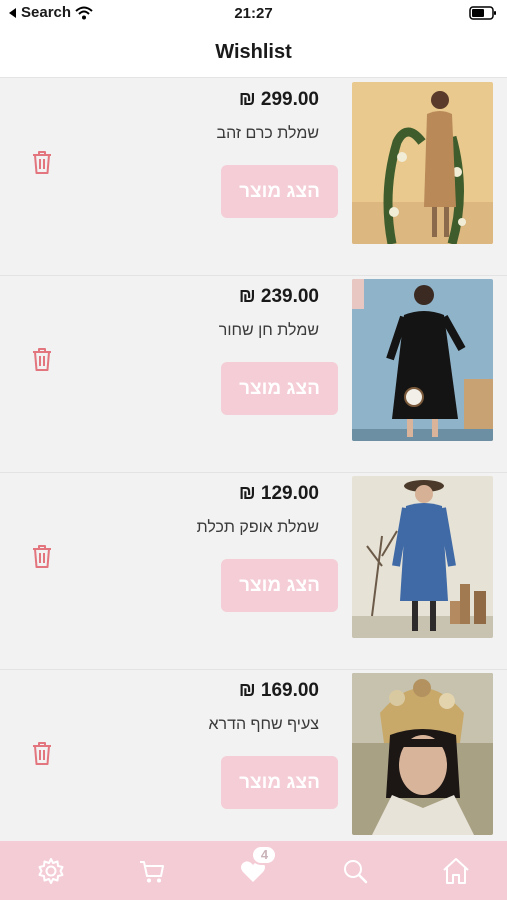 The width and height of the screenshot is (507, 900). I want to click on home-icon, so click(456, 870).